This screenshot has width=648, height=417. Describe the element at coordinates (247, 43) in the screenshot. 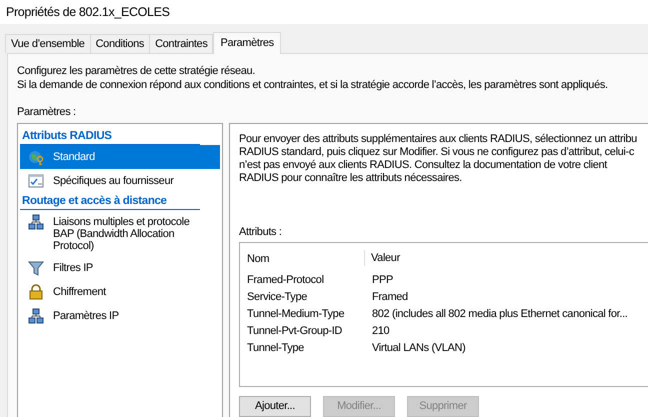

I see `tab: Paramètres` at that location.